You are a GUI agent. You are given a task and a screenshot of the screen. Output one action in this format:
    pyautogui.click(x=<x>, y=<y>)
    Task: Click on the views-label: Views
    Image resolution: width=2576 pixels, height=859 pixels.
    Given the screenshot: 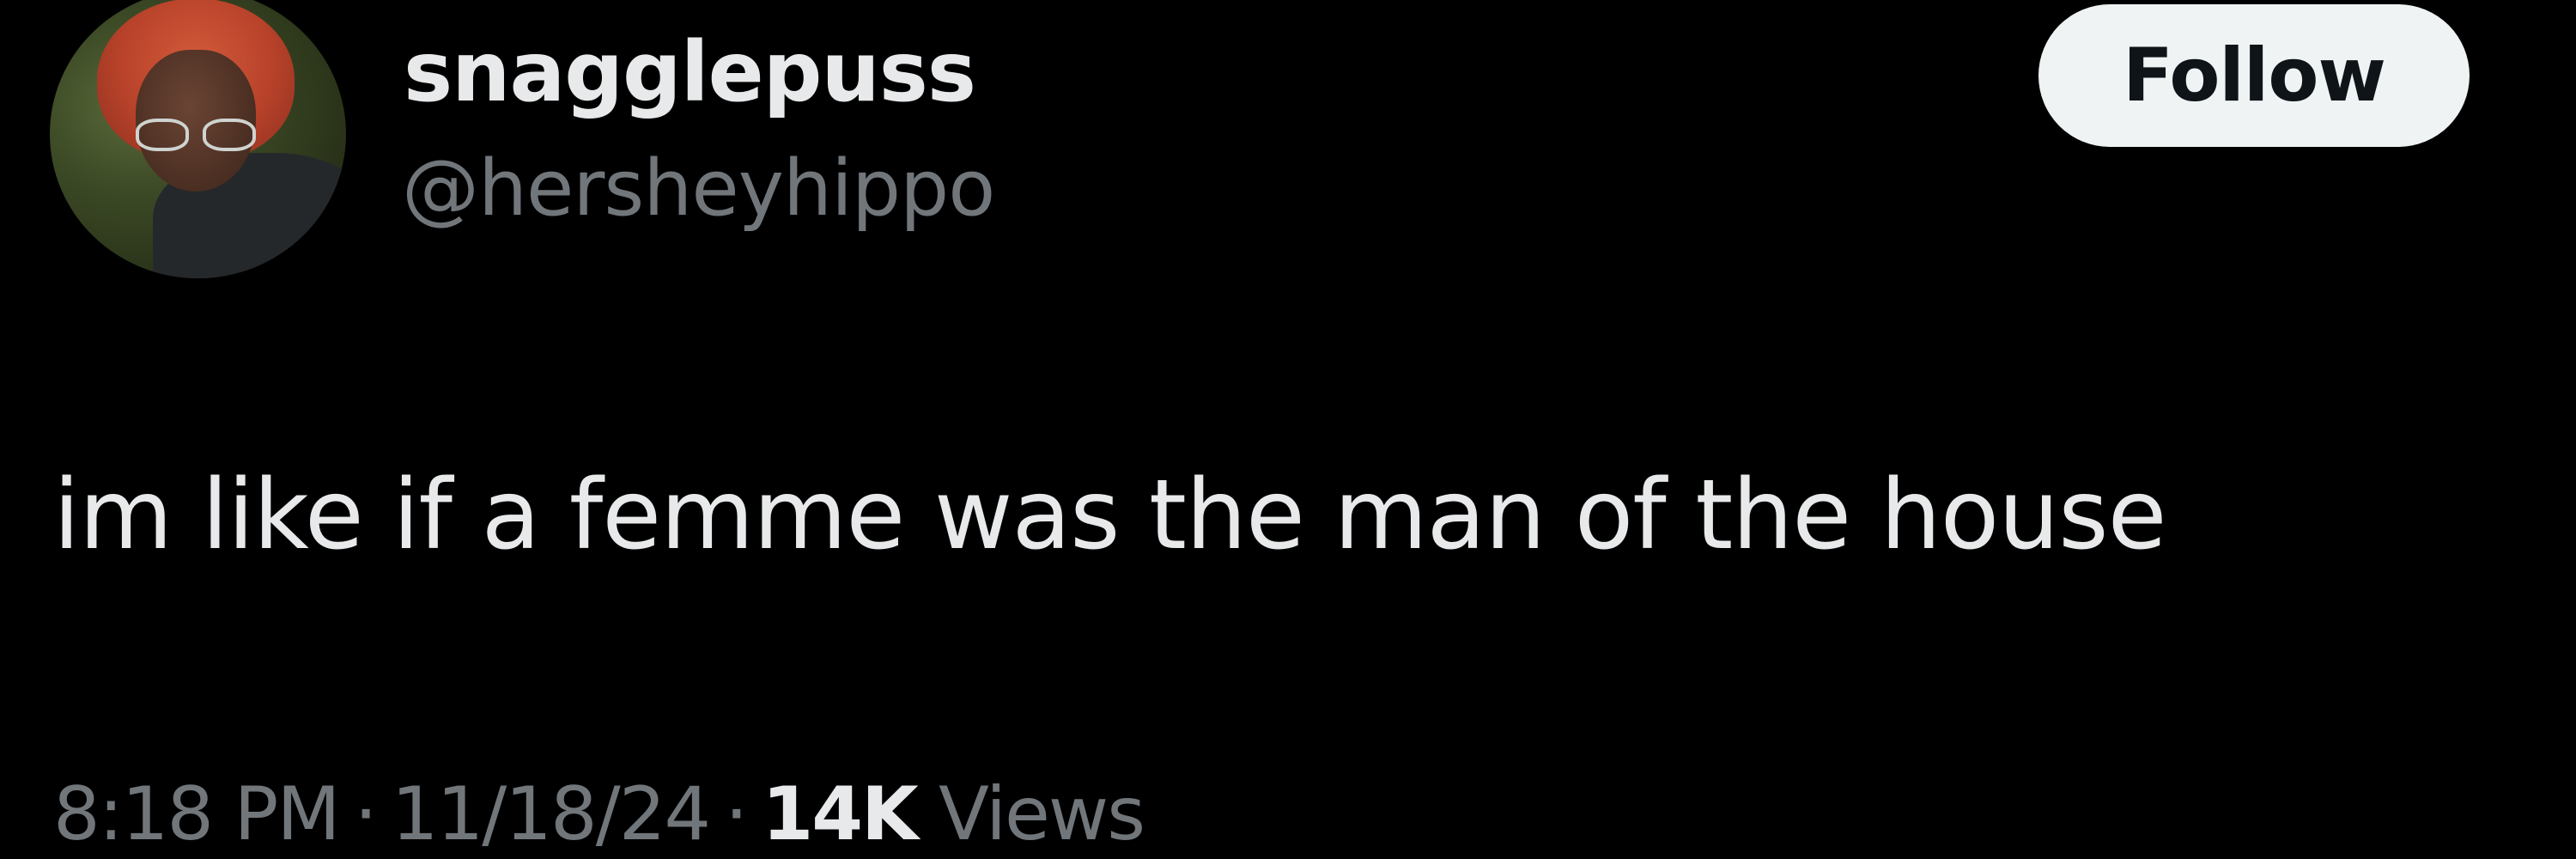 What is the action you would take?
    pyautogui.click(x=1042, y=814)
    